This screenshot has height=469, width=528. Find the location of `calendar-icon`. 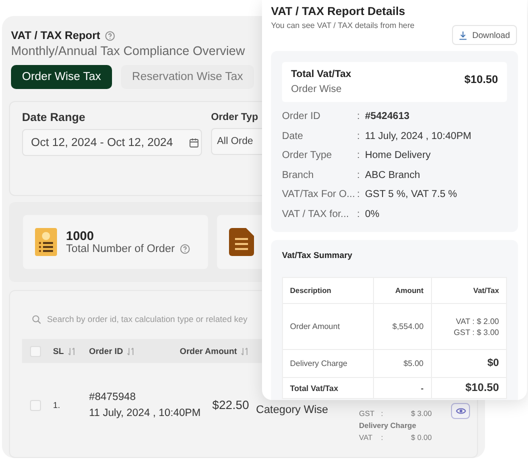

calendar-icon is located at coordinates (193, 143).